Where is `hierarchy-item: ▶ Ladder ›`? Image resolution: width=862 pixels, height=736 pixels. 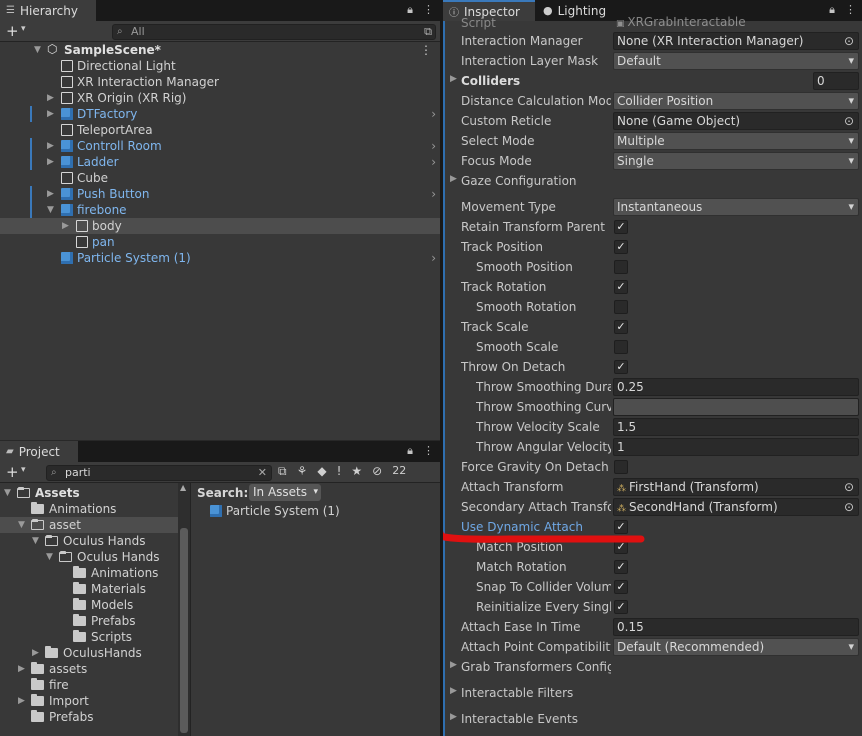 hierarchy-item: ▶ Ladder › is located at coordinates (220, 162).